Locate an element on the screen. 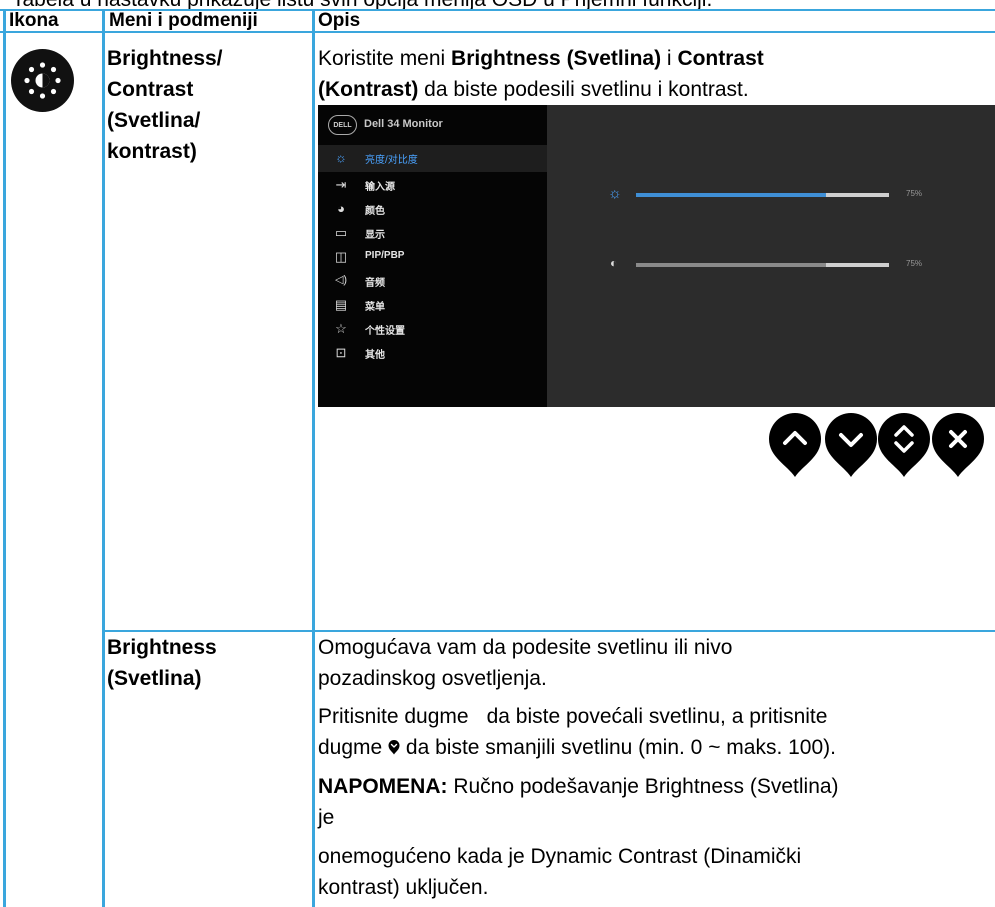 The width and height of the screenshot is (995, 907). menu-line: Contrast is located at coordinates (150, 89).